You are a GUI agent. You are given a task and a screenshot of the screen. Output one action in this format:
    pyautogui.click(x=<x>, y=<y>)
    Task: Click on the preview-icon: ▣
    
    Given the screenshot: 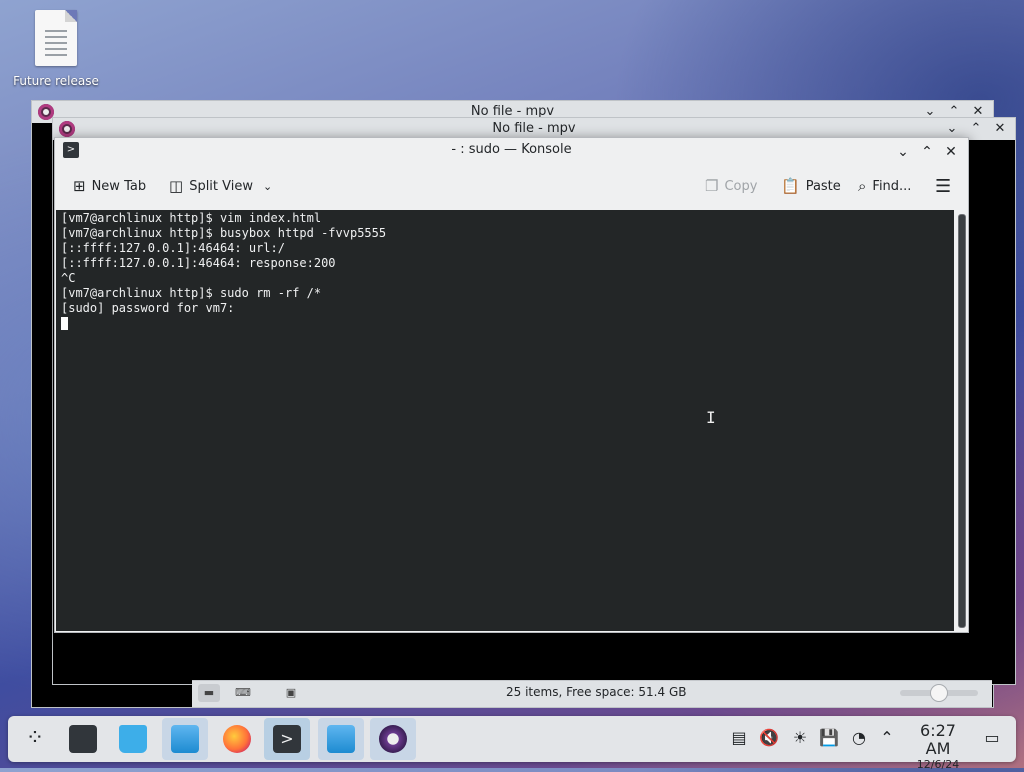 What is the action you would take?
    pyautogui.click(x=291, y=693)
    